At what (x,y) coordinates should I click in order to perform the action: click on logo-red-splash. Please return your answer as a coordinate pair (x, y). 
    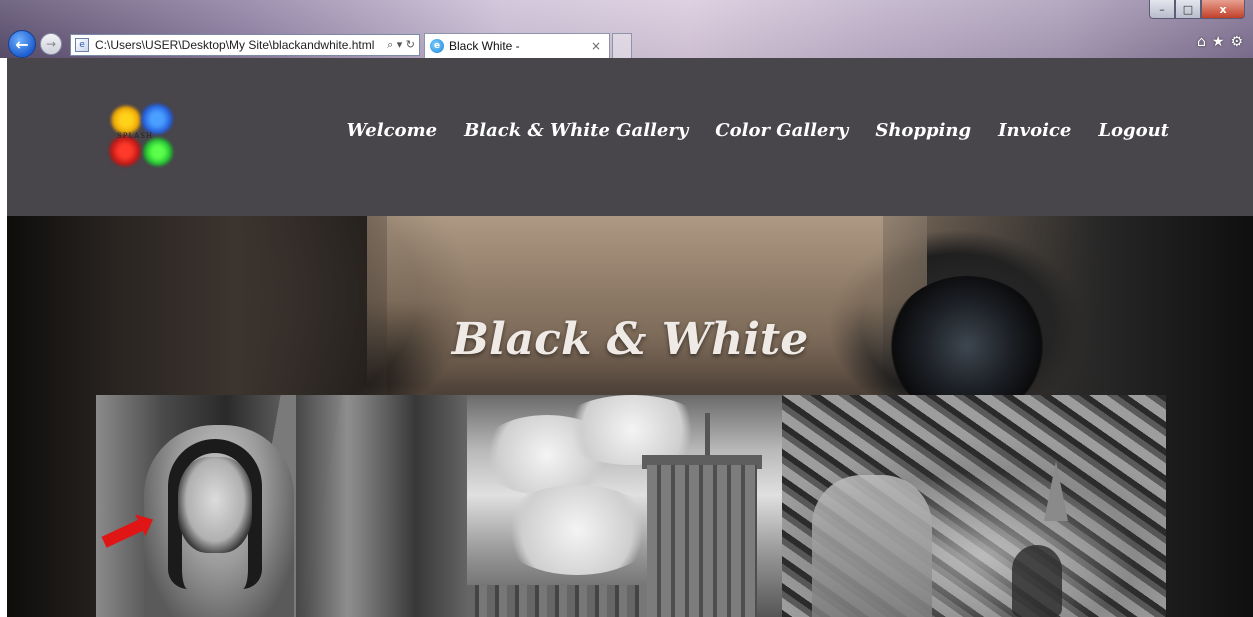
    Looking at the image, I should click on (125, 151).